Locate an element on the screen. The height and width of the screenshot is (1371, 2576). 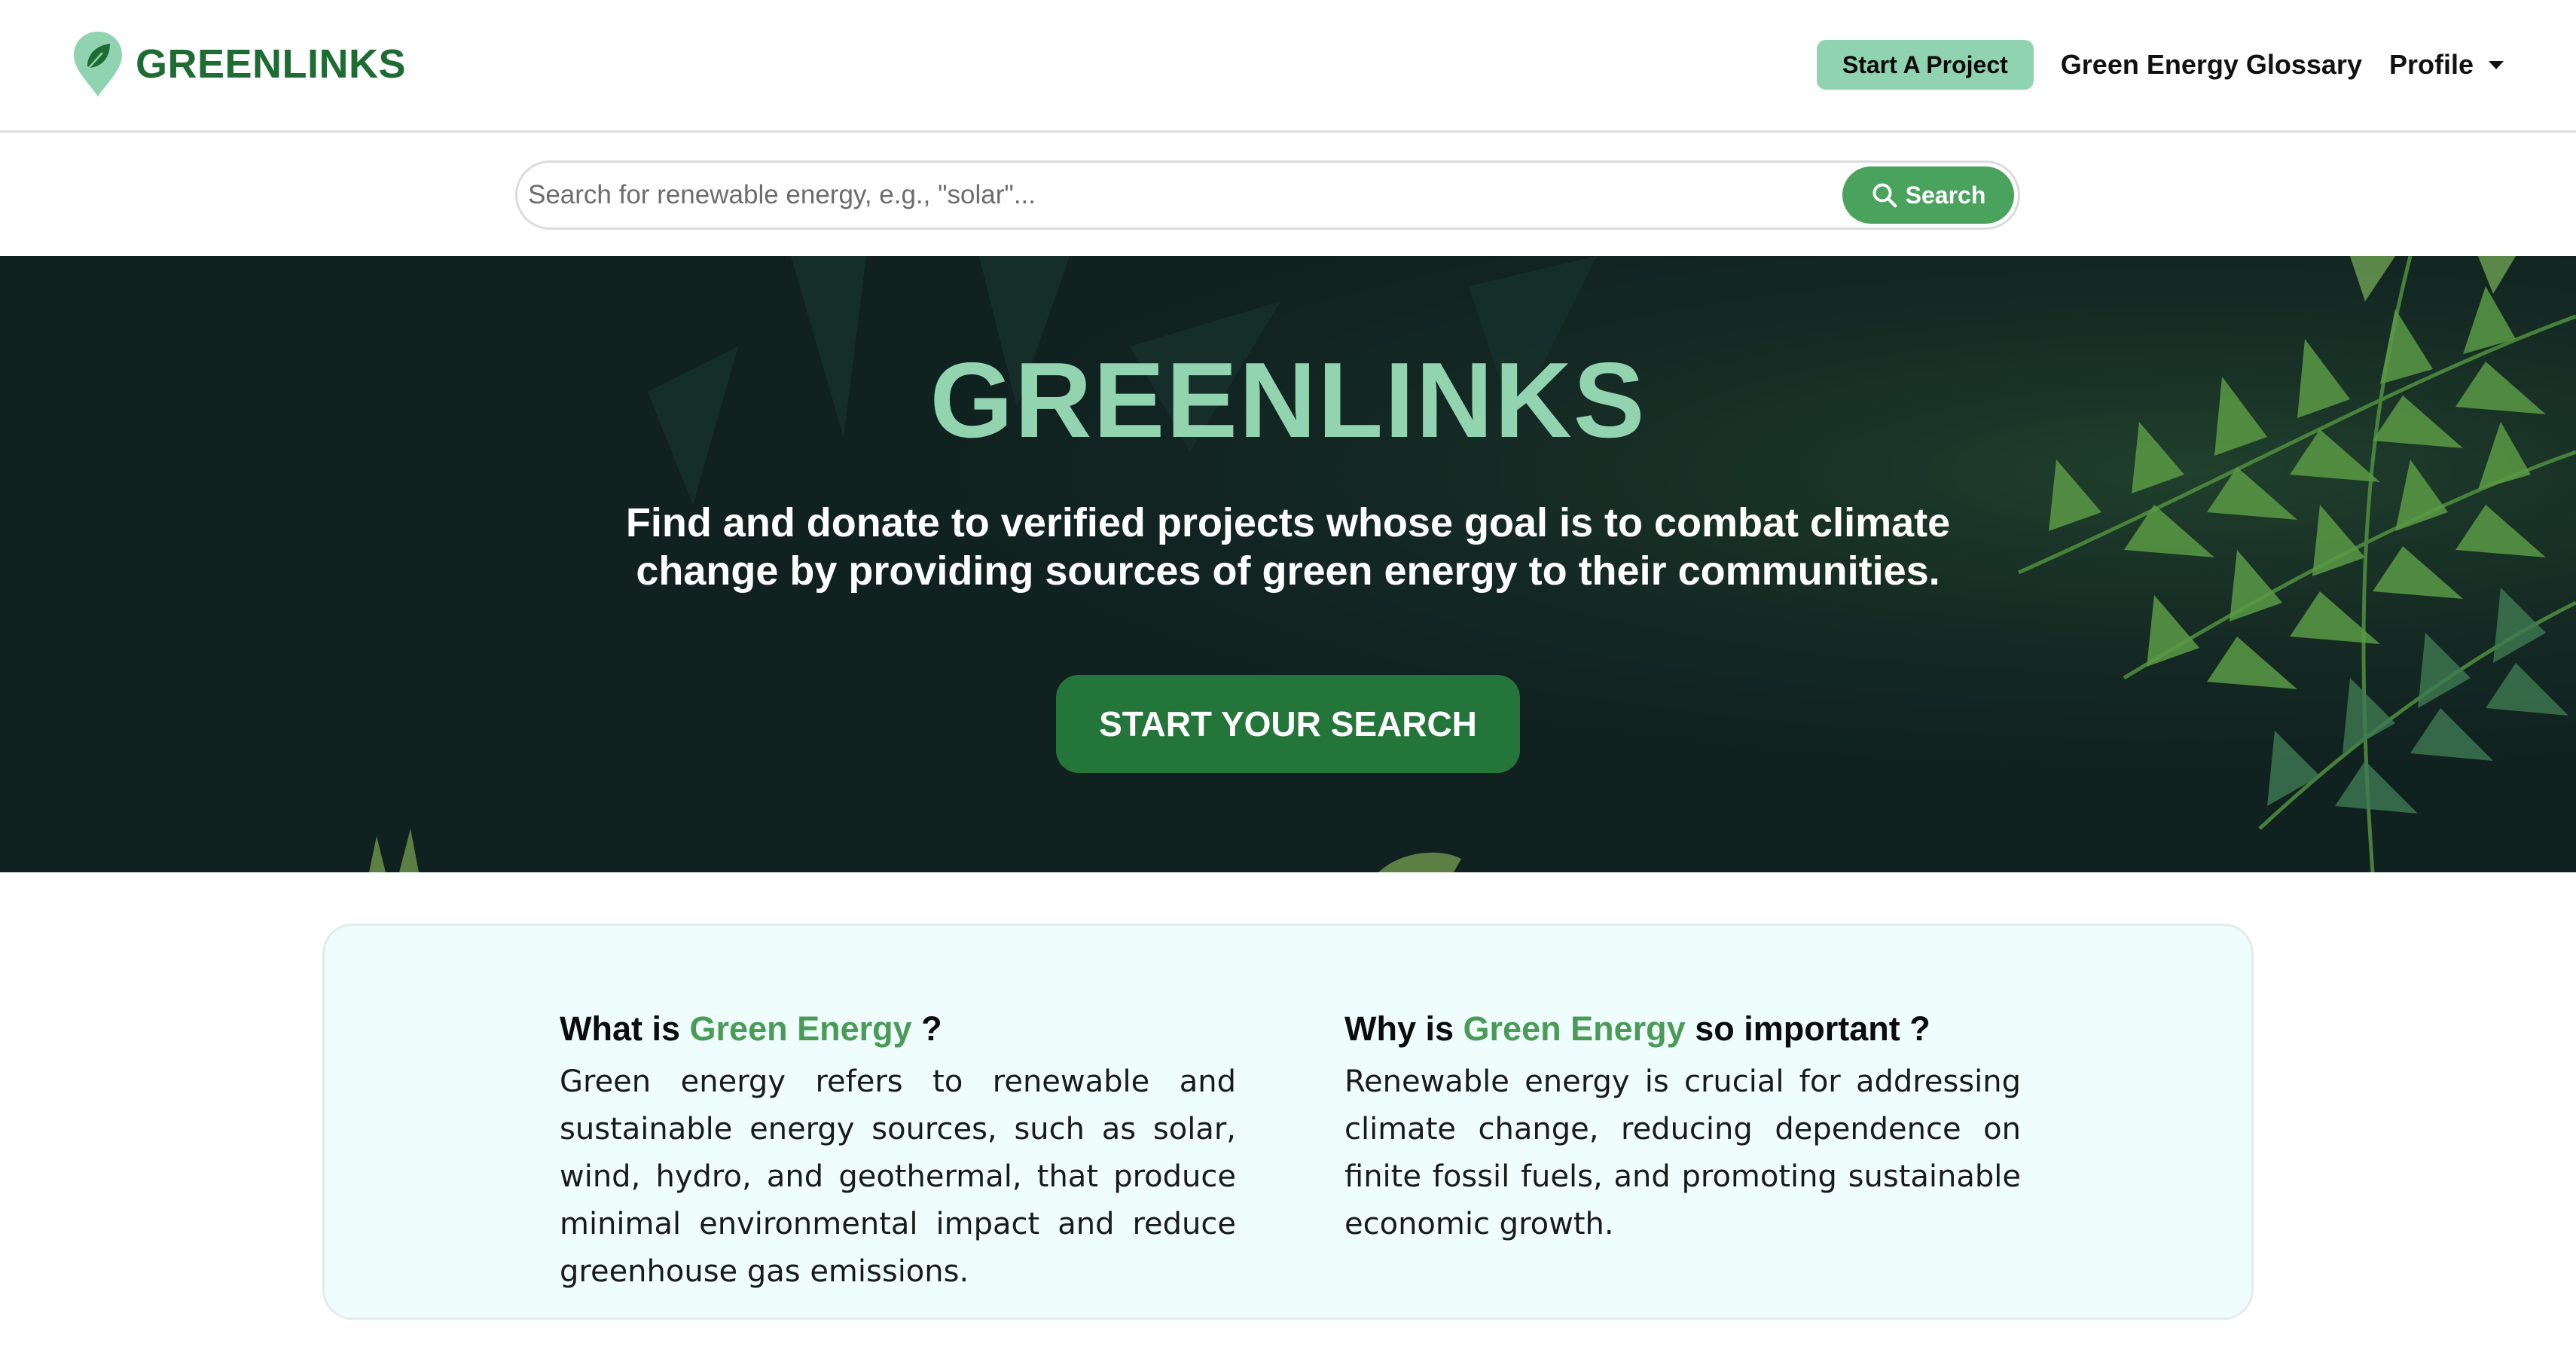
start-project-button: Start A Project is located at coordinates (1925, 65).